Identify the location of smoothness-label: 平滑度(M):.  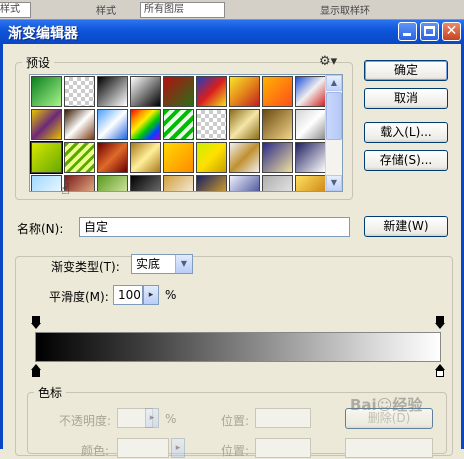
(79, 297).